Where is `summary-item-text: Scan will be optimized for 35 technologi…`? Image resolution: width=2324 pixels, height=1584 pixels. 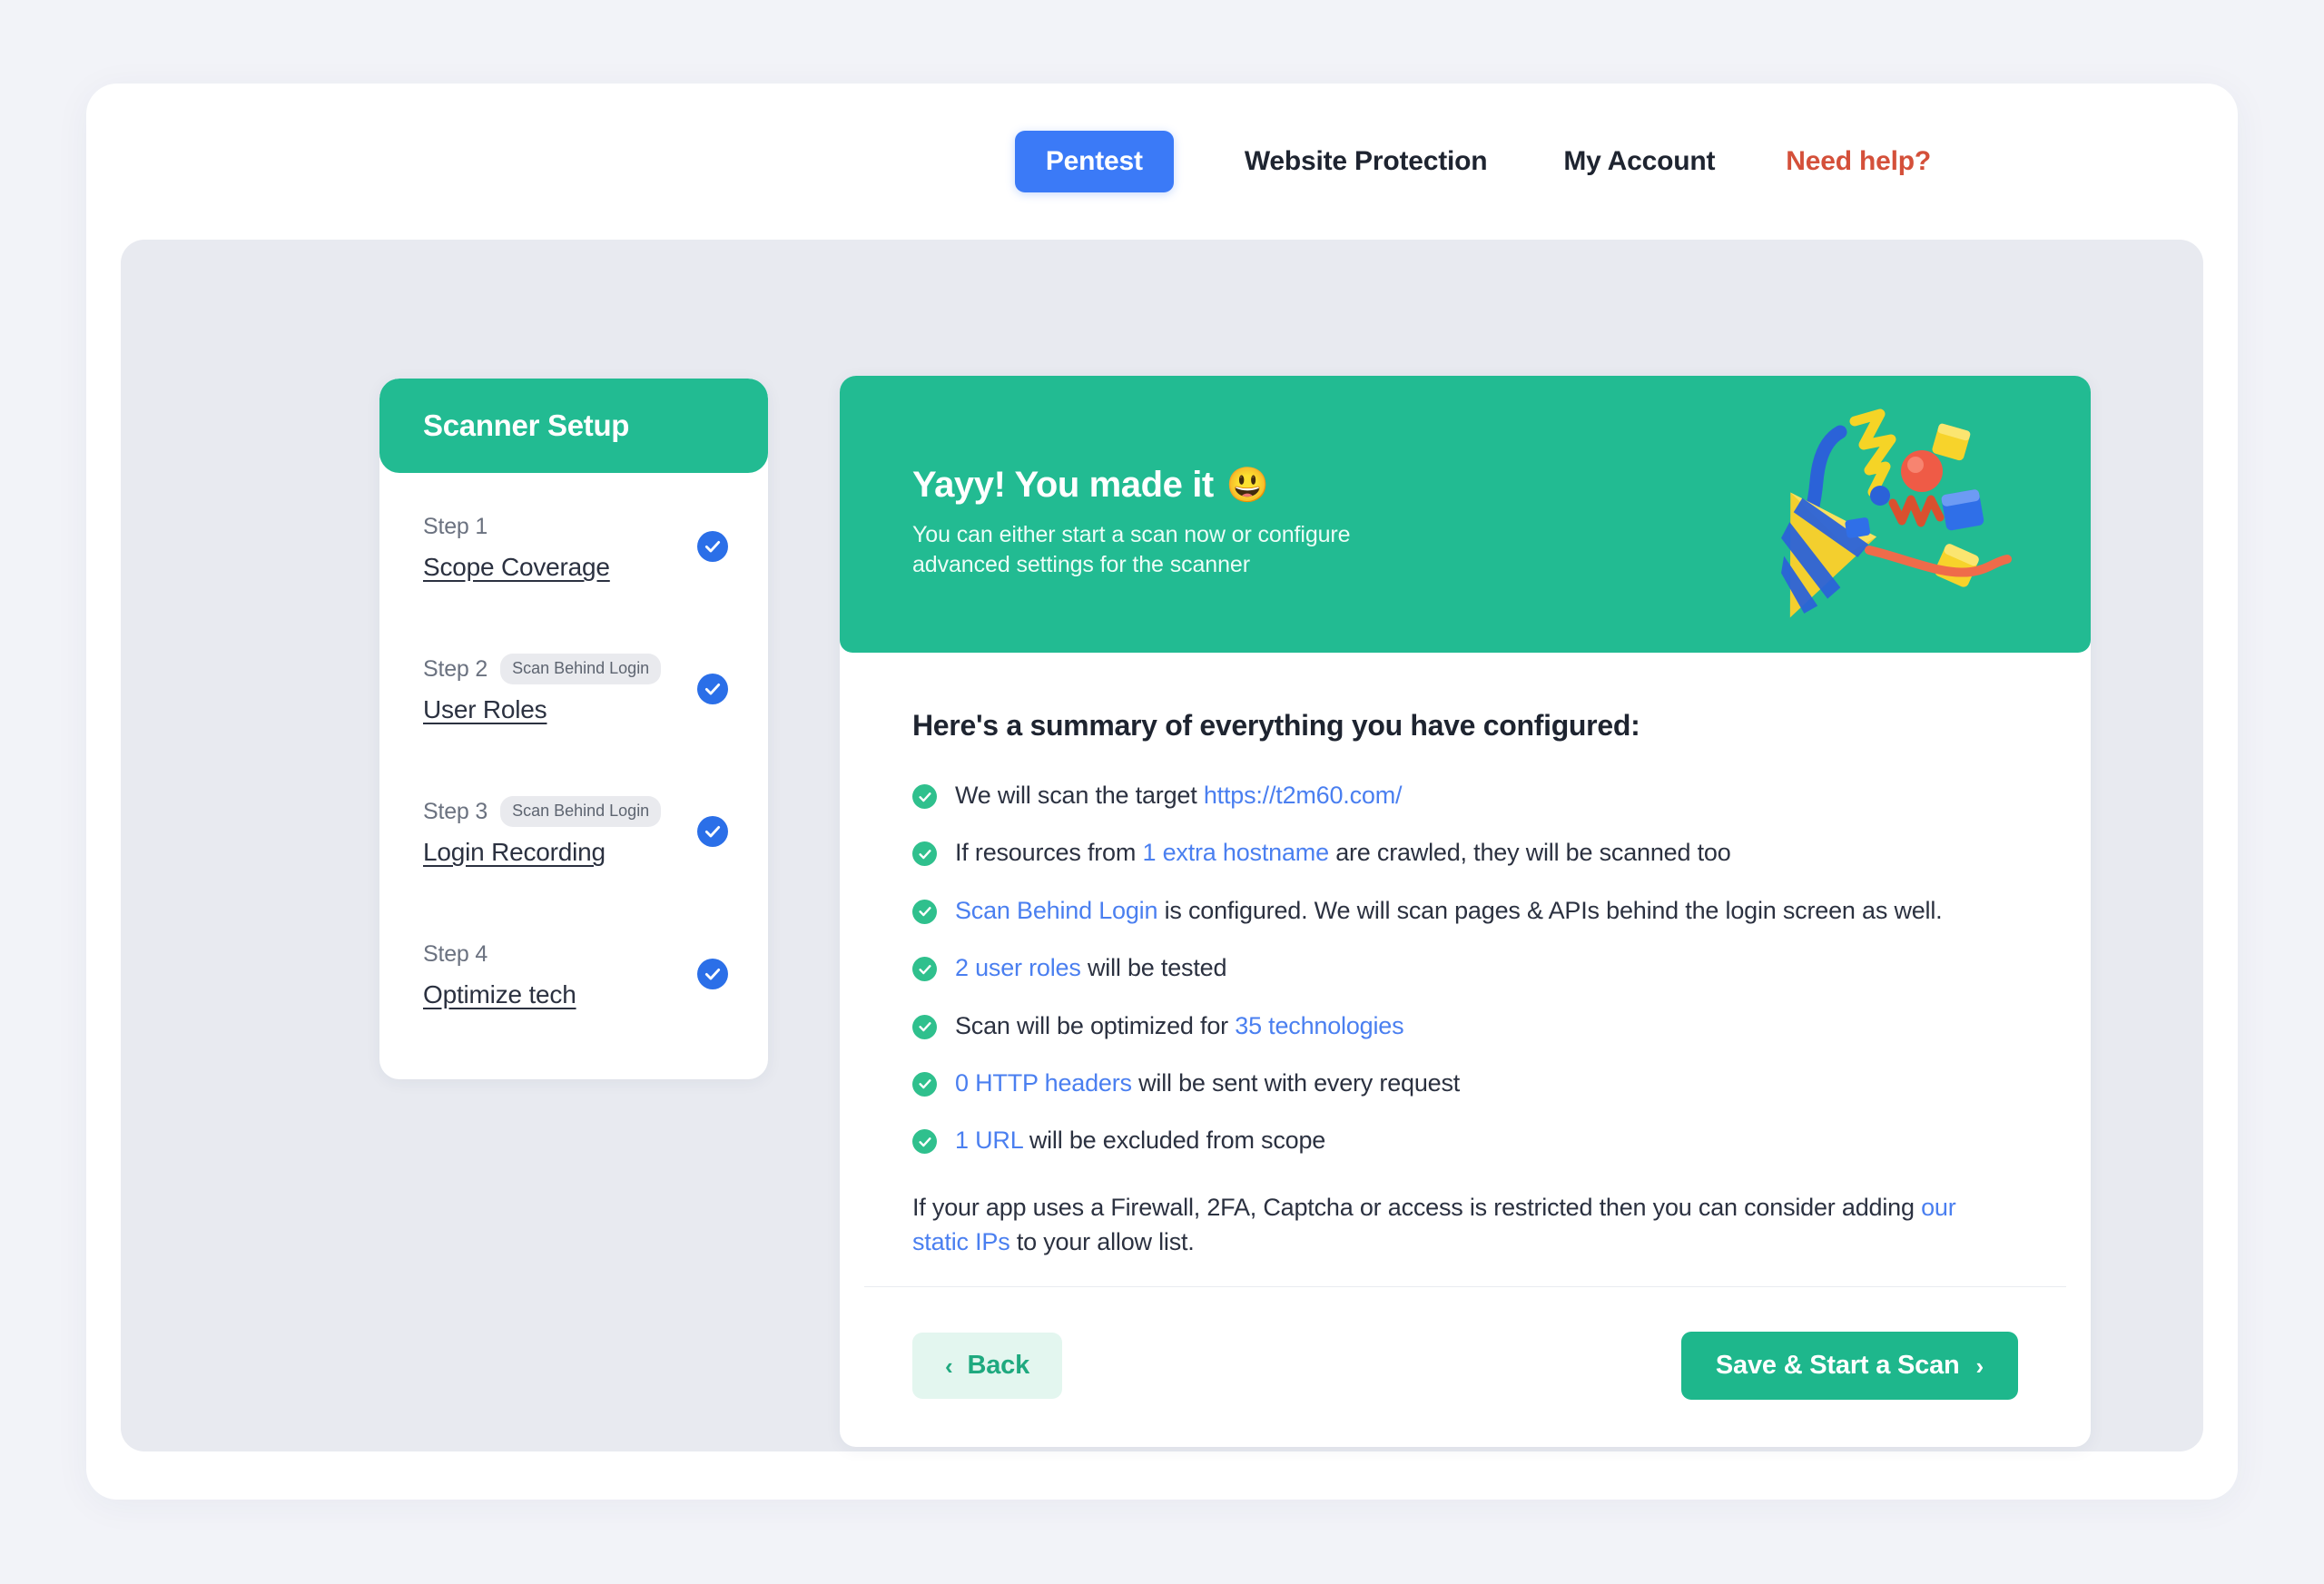 summary-item-text: Scan will be optimized for 35 technologi… is located at coordinates (1179, 1025).